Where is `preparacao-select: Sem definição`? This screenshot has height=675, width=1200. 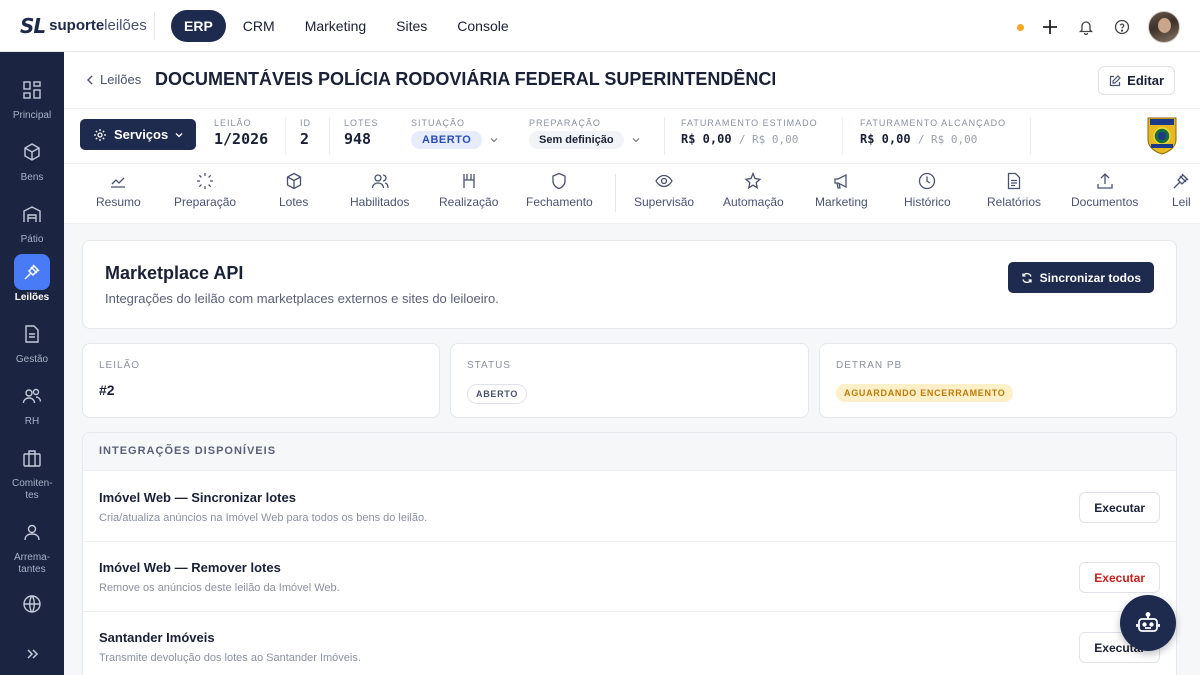 preparacao-select: Sem definição is located at coordinates (584, 140).